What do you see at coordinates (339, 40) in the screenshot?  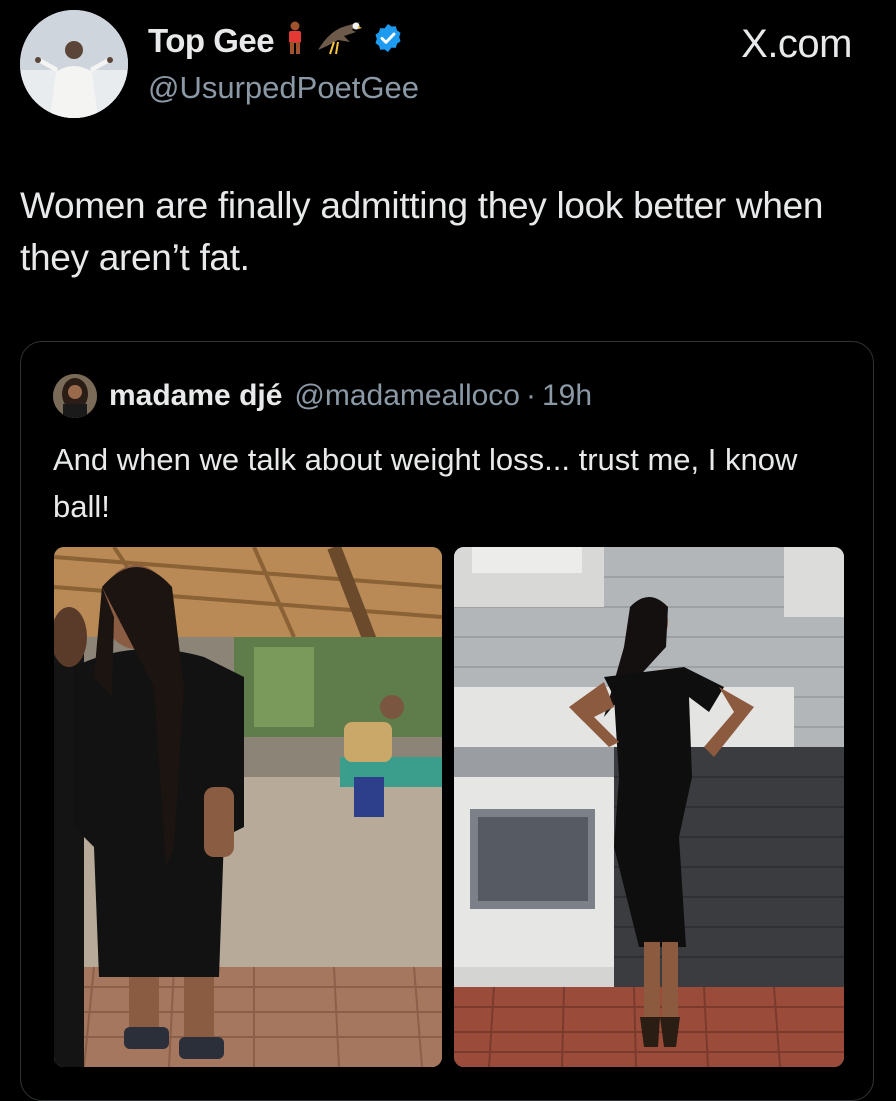 I see `eagle-icon` at bounding box center [339, 40].